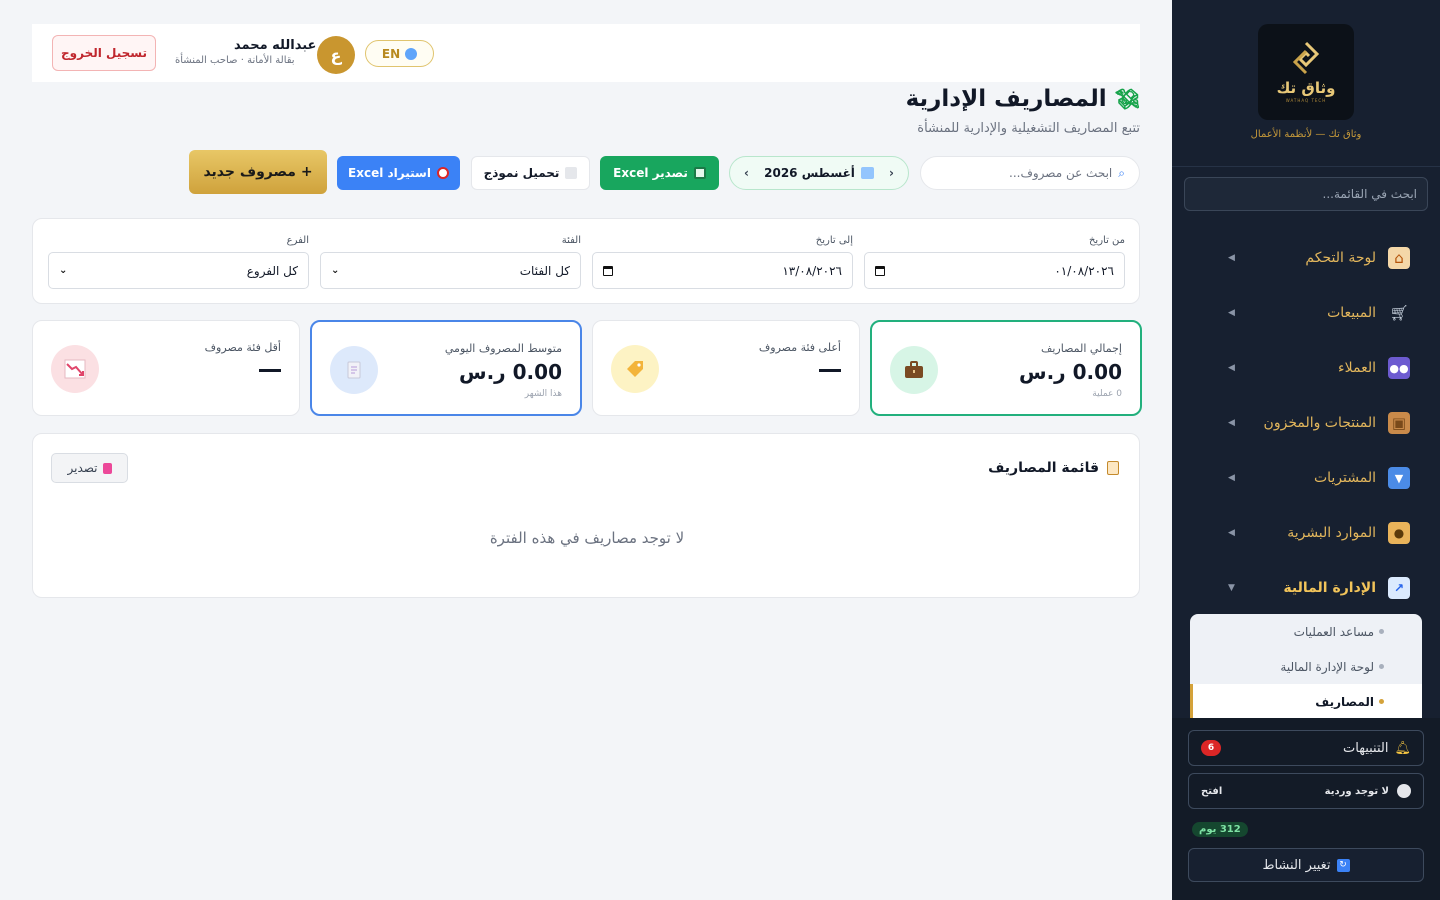 The image size is (1440, 900). Describe the element at coordinates (543, 394) in the screenshot. I see `stat-note: هذا الشهر` at that location.